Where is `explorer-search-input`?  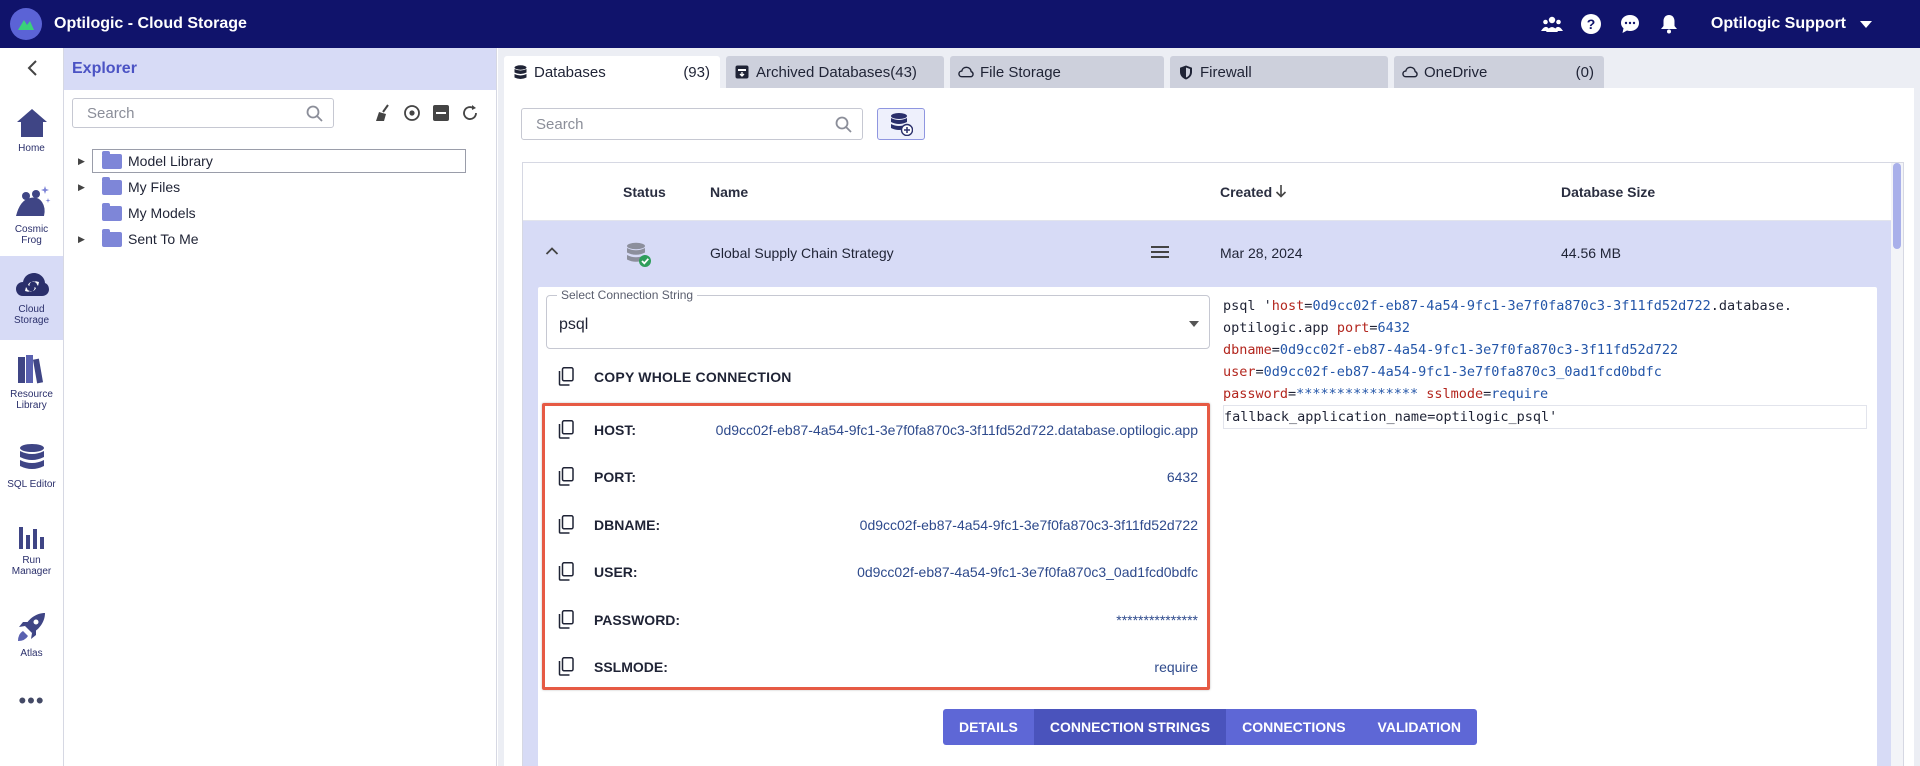 explorer-search-input is located at coordinates (183, 113).